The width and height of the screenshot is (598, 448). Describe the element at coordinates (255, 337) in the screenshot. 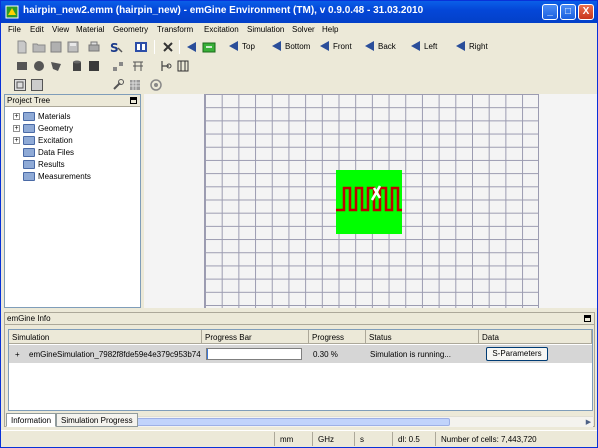

I see `column-header-progress-bar: Progress Bar` at that location.